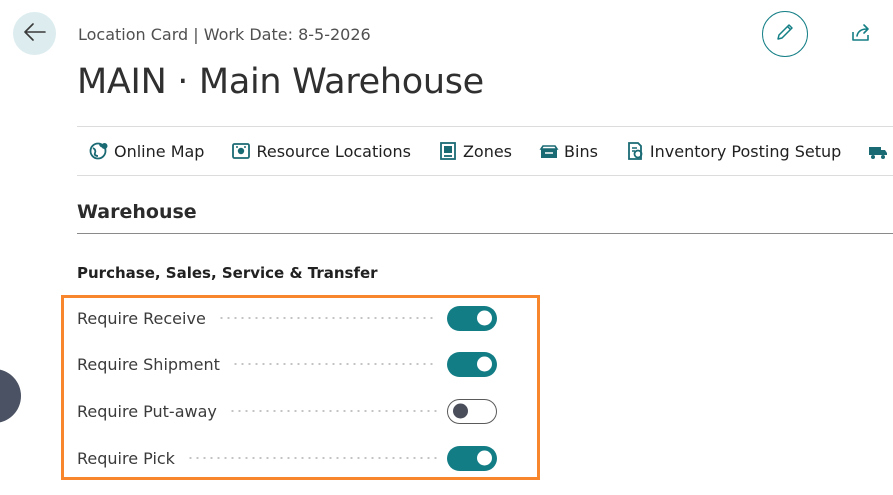  What do you see at coordinates (147, 411) in the screenshot?
I see `field-label: Require Put-away` at bounding box center [147, 411].